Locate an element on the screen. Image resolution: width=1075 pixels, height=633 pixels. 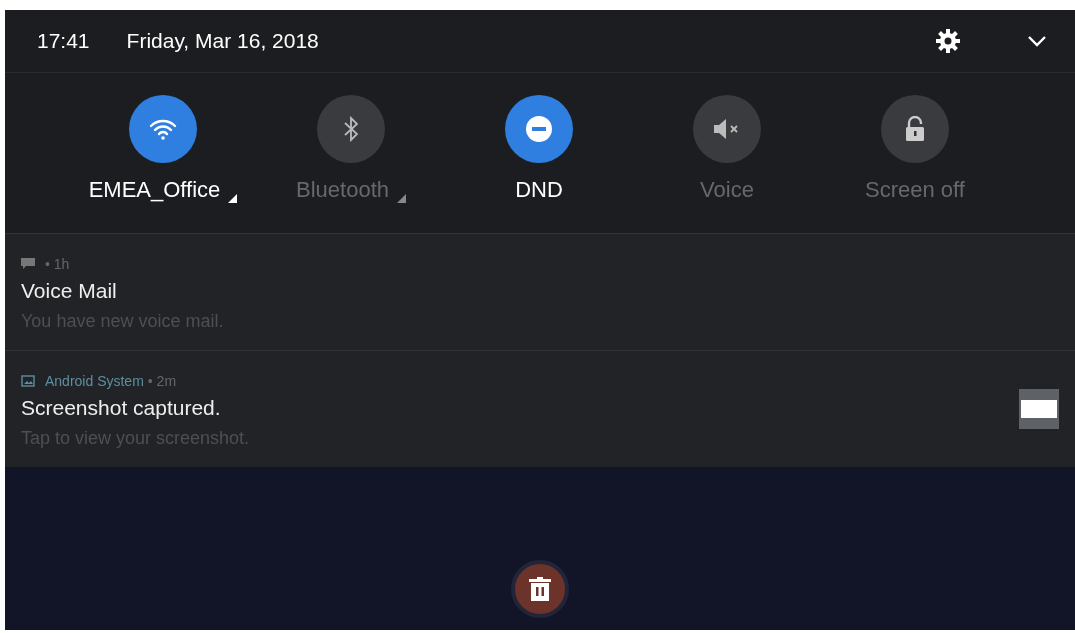
tile-label: Voice is located at coordinates (727, 190).